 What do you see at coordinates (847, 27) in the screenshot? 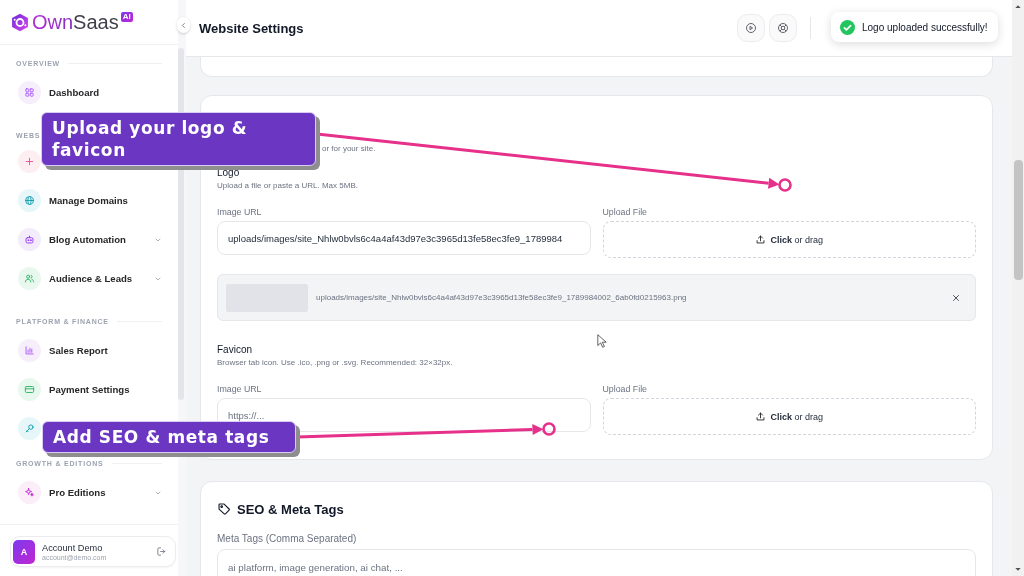
I see `check-circle-icon` at bounding box center [847, 27].